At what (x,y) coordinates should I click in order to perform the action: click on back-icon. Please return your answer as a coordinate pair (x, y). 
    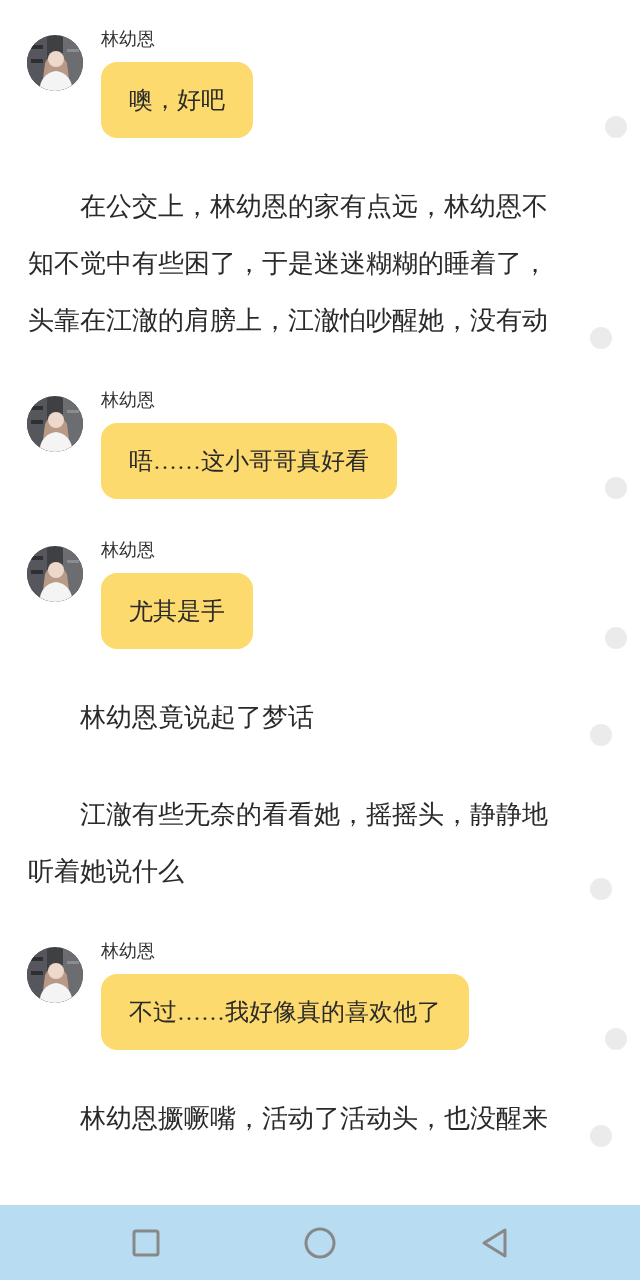
    Looking at the image, I should click on (494, 1242).